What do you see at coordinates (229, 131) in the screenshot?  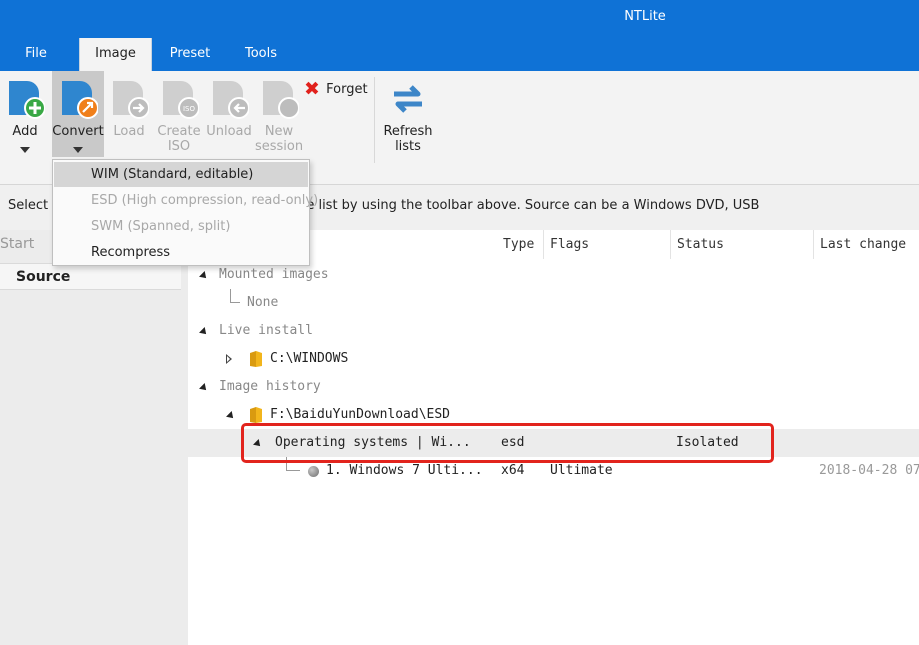 I see `unload-label: Unload` at bounding box center [229, 131].